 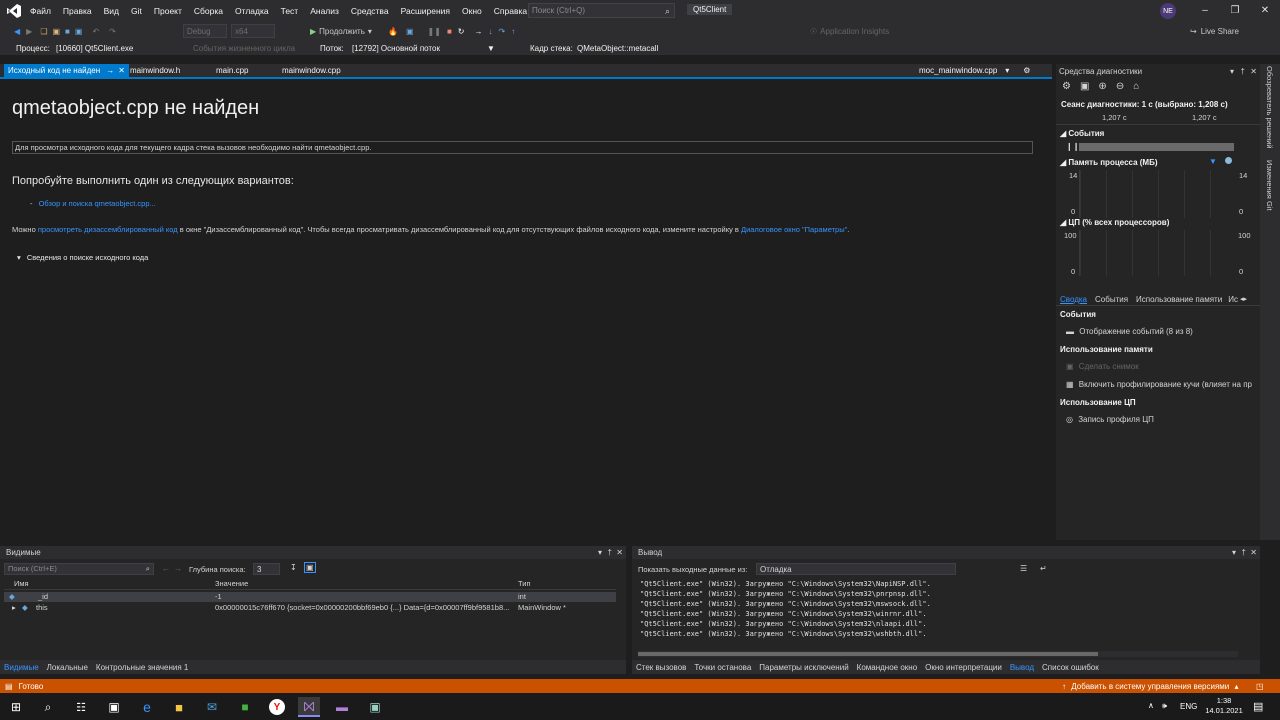 What do you see at coordinates (108, 229) in the screenshot?
I see `view-disassembly-link: просмотреть дизассемблированный код` at bounding box center [108, 229].